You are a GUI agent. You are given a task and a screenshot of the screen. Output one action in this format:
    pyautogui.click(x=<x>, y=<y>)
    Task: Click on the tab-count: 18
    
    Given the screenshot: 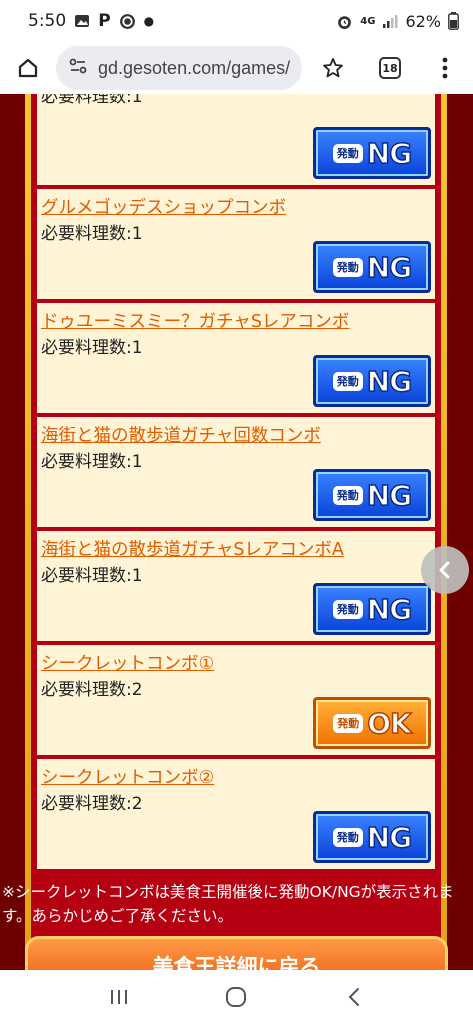 What is the action you would take?
    pyautogui.click(x=390, y=68)
    